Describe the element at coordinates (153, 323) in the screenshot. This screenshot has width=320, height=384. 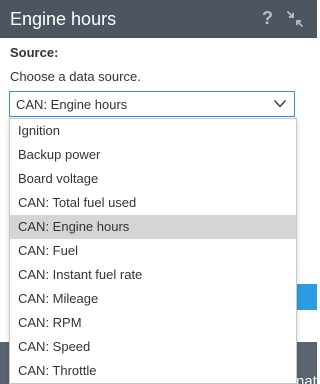
I see `dropdown-item: CAN: RPM` at that location.